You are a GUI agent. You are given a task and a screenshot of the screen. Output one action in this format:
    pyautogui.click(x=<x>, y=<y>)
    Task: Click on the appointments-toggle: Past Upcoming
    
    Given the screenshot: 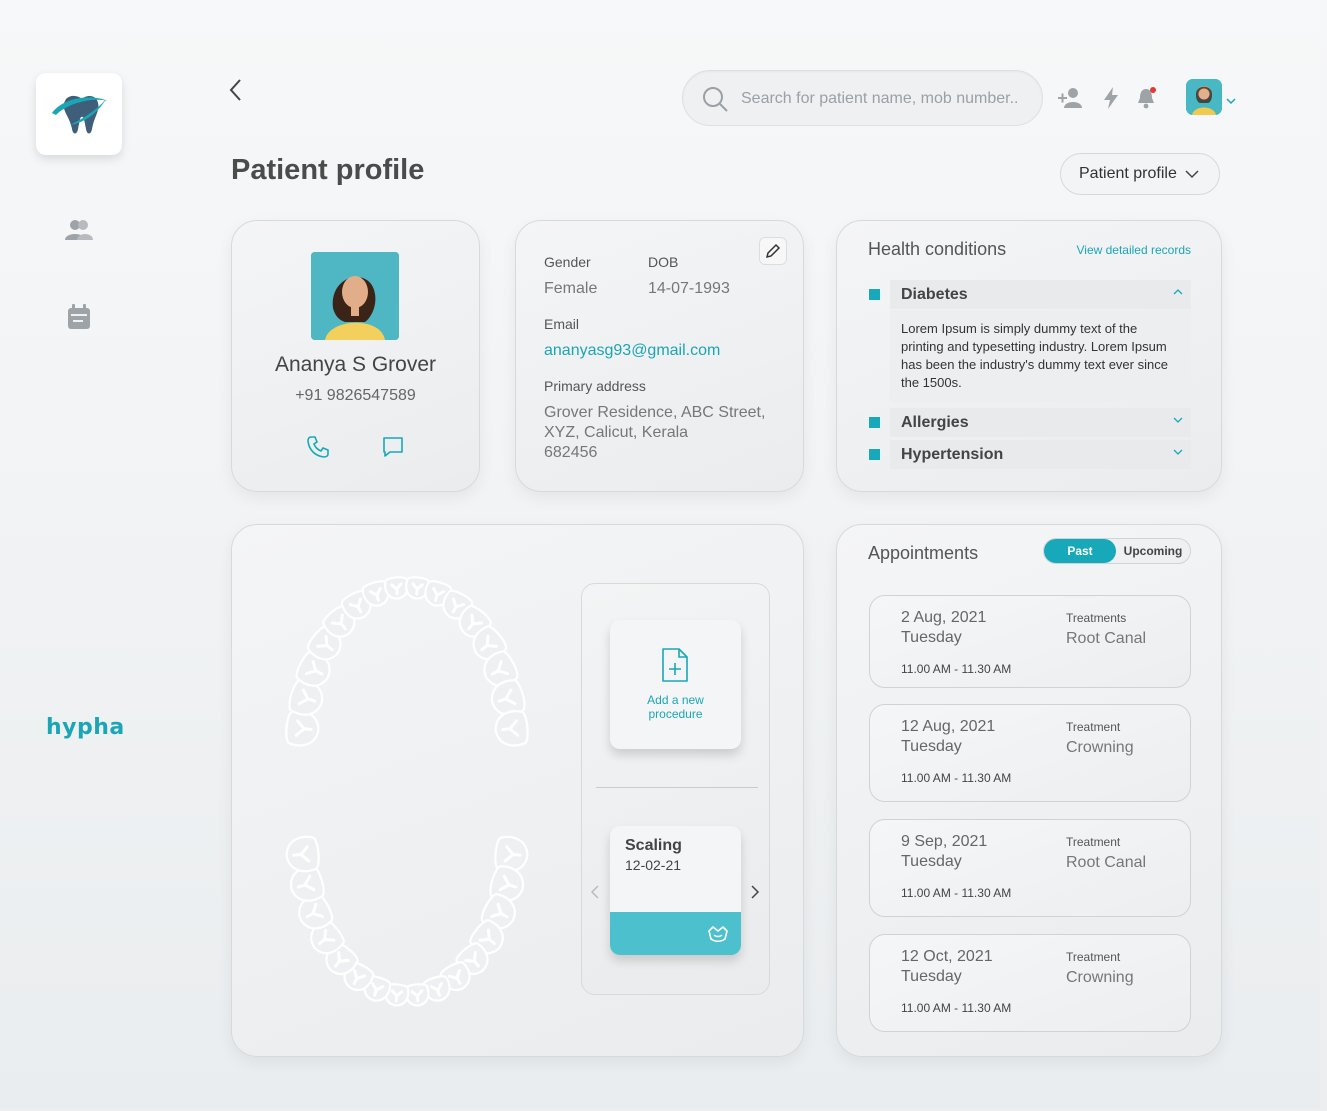 What is the action you would take?
    pyautogui.click(x=1117, y=551)
    